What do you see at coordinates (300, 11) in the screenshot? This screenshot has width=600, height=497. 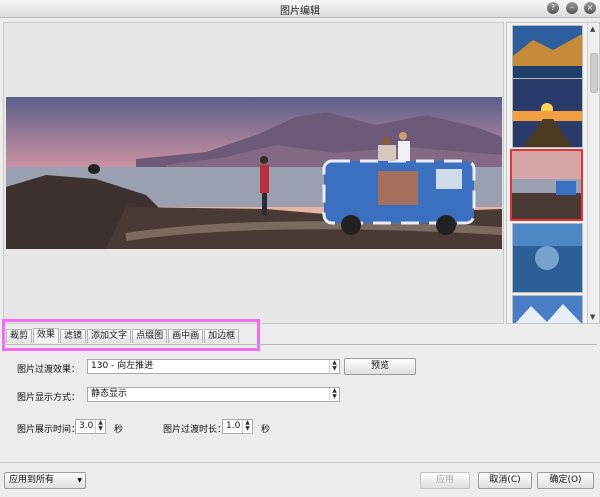 I see `window-title: 图片编辑` at bounding box center [300, 11].